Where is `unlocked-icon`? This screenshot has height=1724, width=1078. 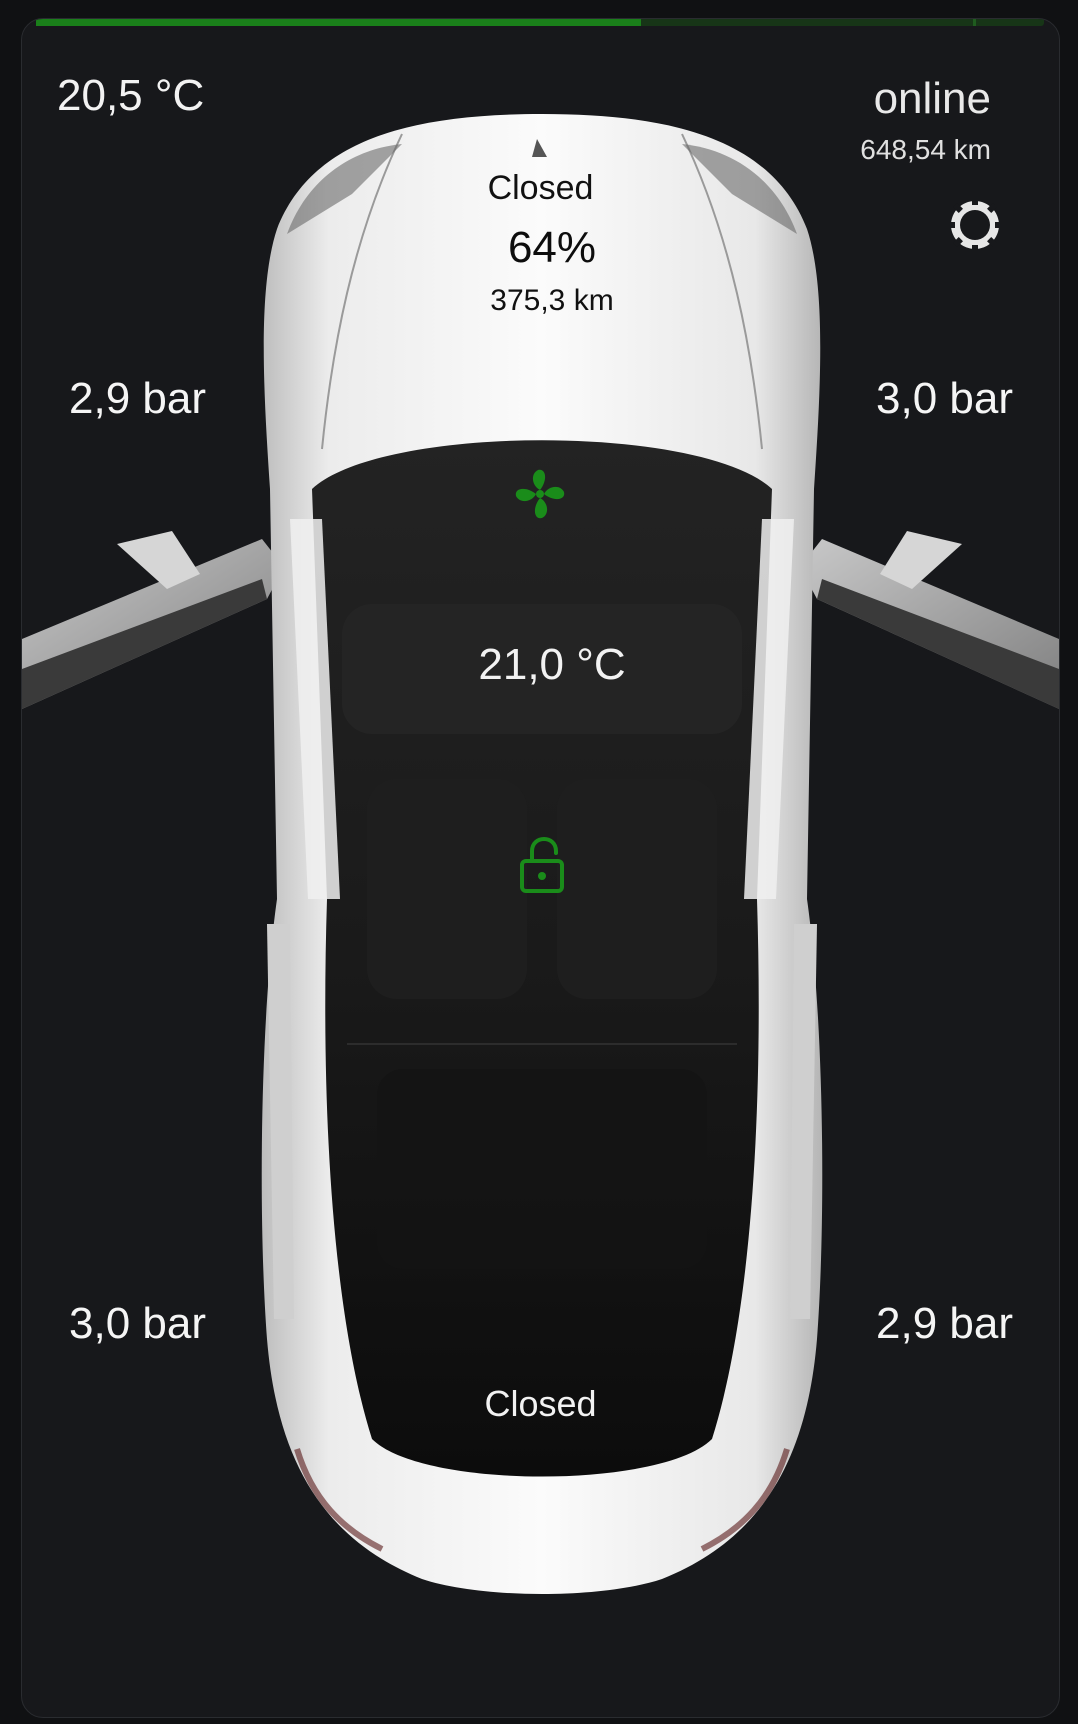
unlocked-icon is located at coordinates (542, 865).